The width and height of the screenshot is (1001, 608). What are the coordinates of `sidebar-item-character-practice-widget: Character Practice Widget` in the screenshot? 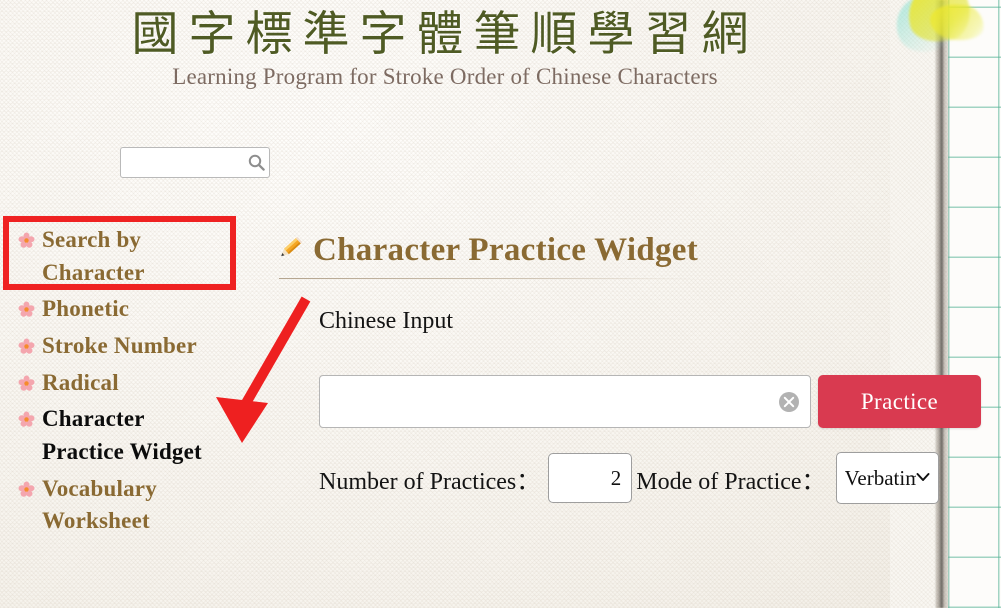 It's located at (125, 435).